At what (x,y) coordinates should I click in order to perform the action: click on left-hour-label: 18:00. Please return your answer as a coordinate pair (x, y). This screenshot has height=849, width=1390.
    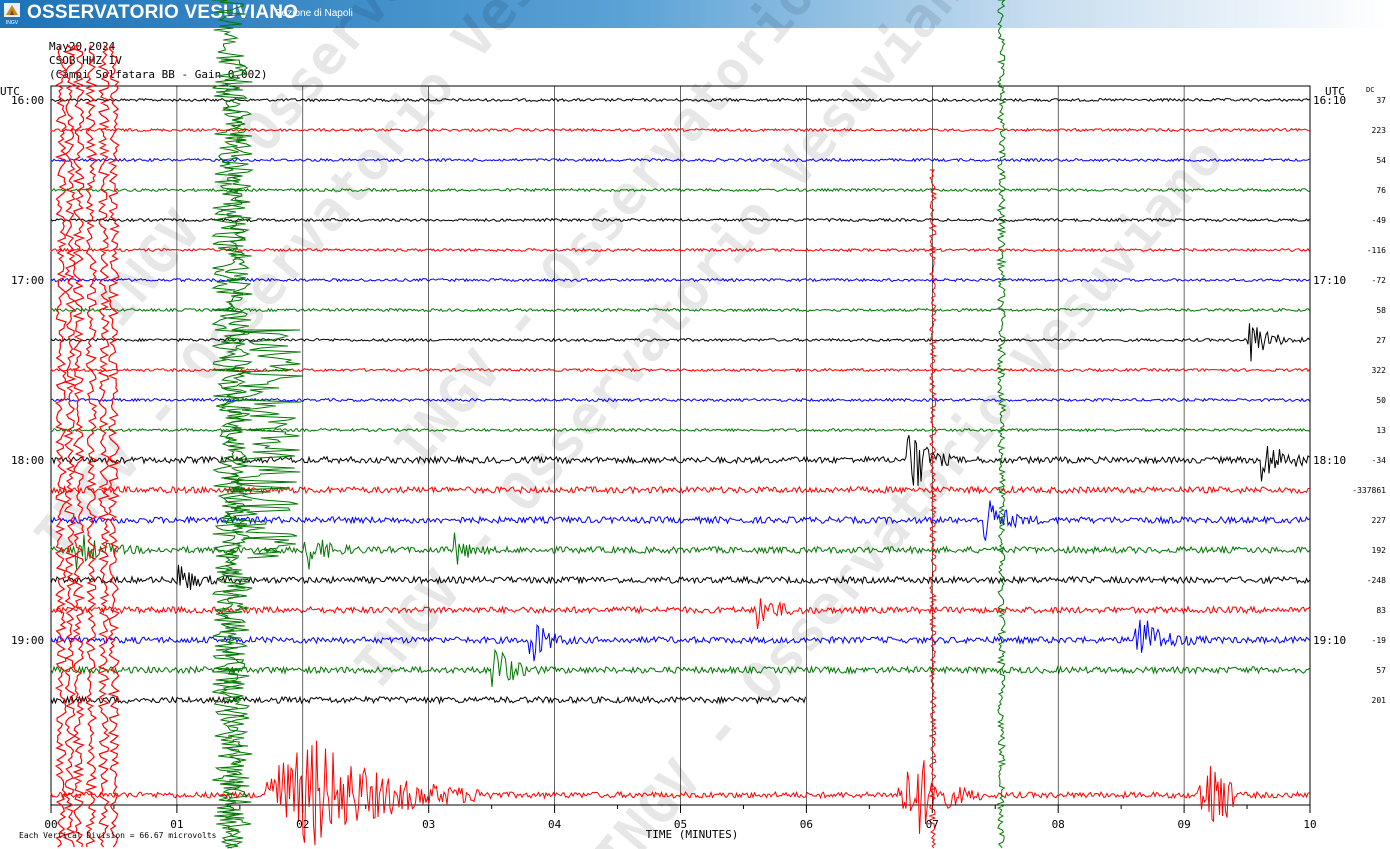
    Looking at the image, I should click on (27, 460).